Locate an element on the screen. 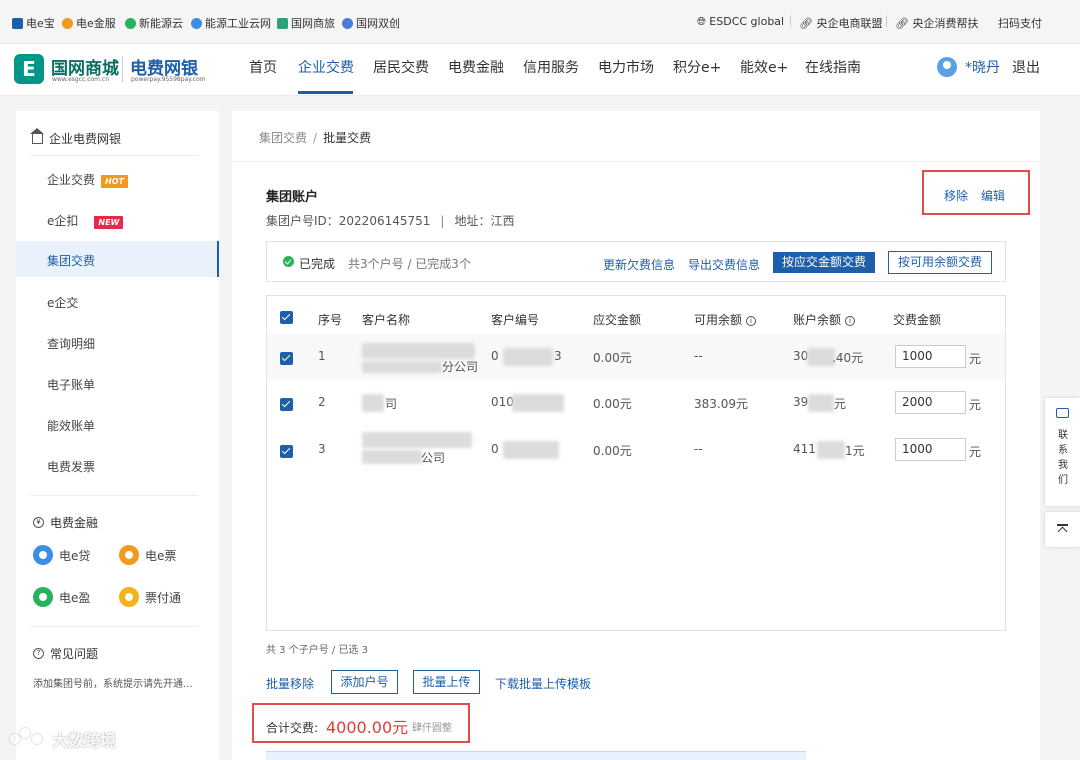 Image resolution: width=1080 pixels, height=760 pixels. customer-id-head: 010 is located at coordinates (502, 402).